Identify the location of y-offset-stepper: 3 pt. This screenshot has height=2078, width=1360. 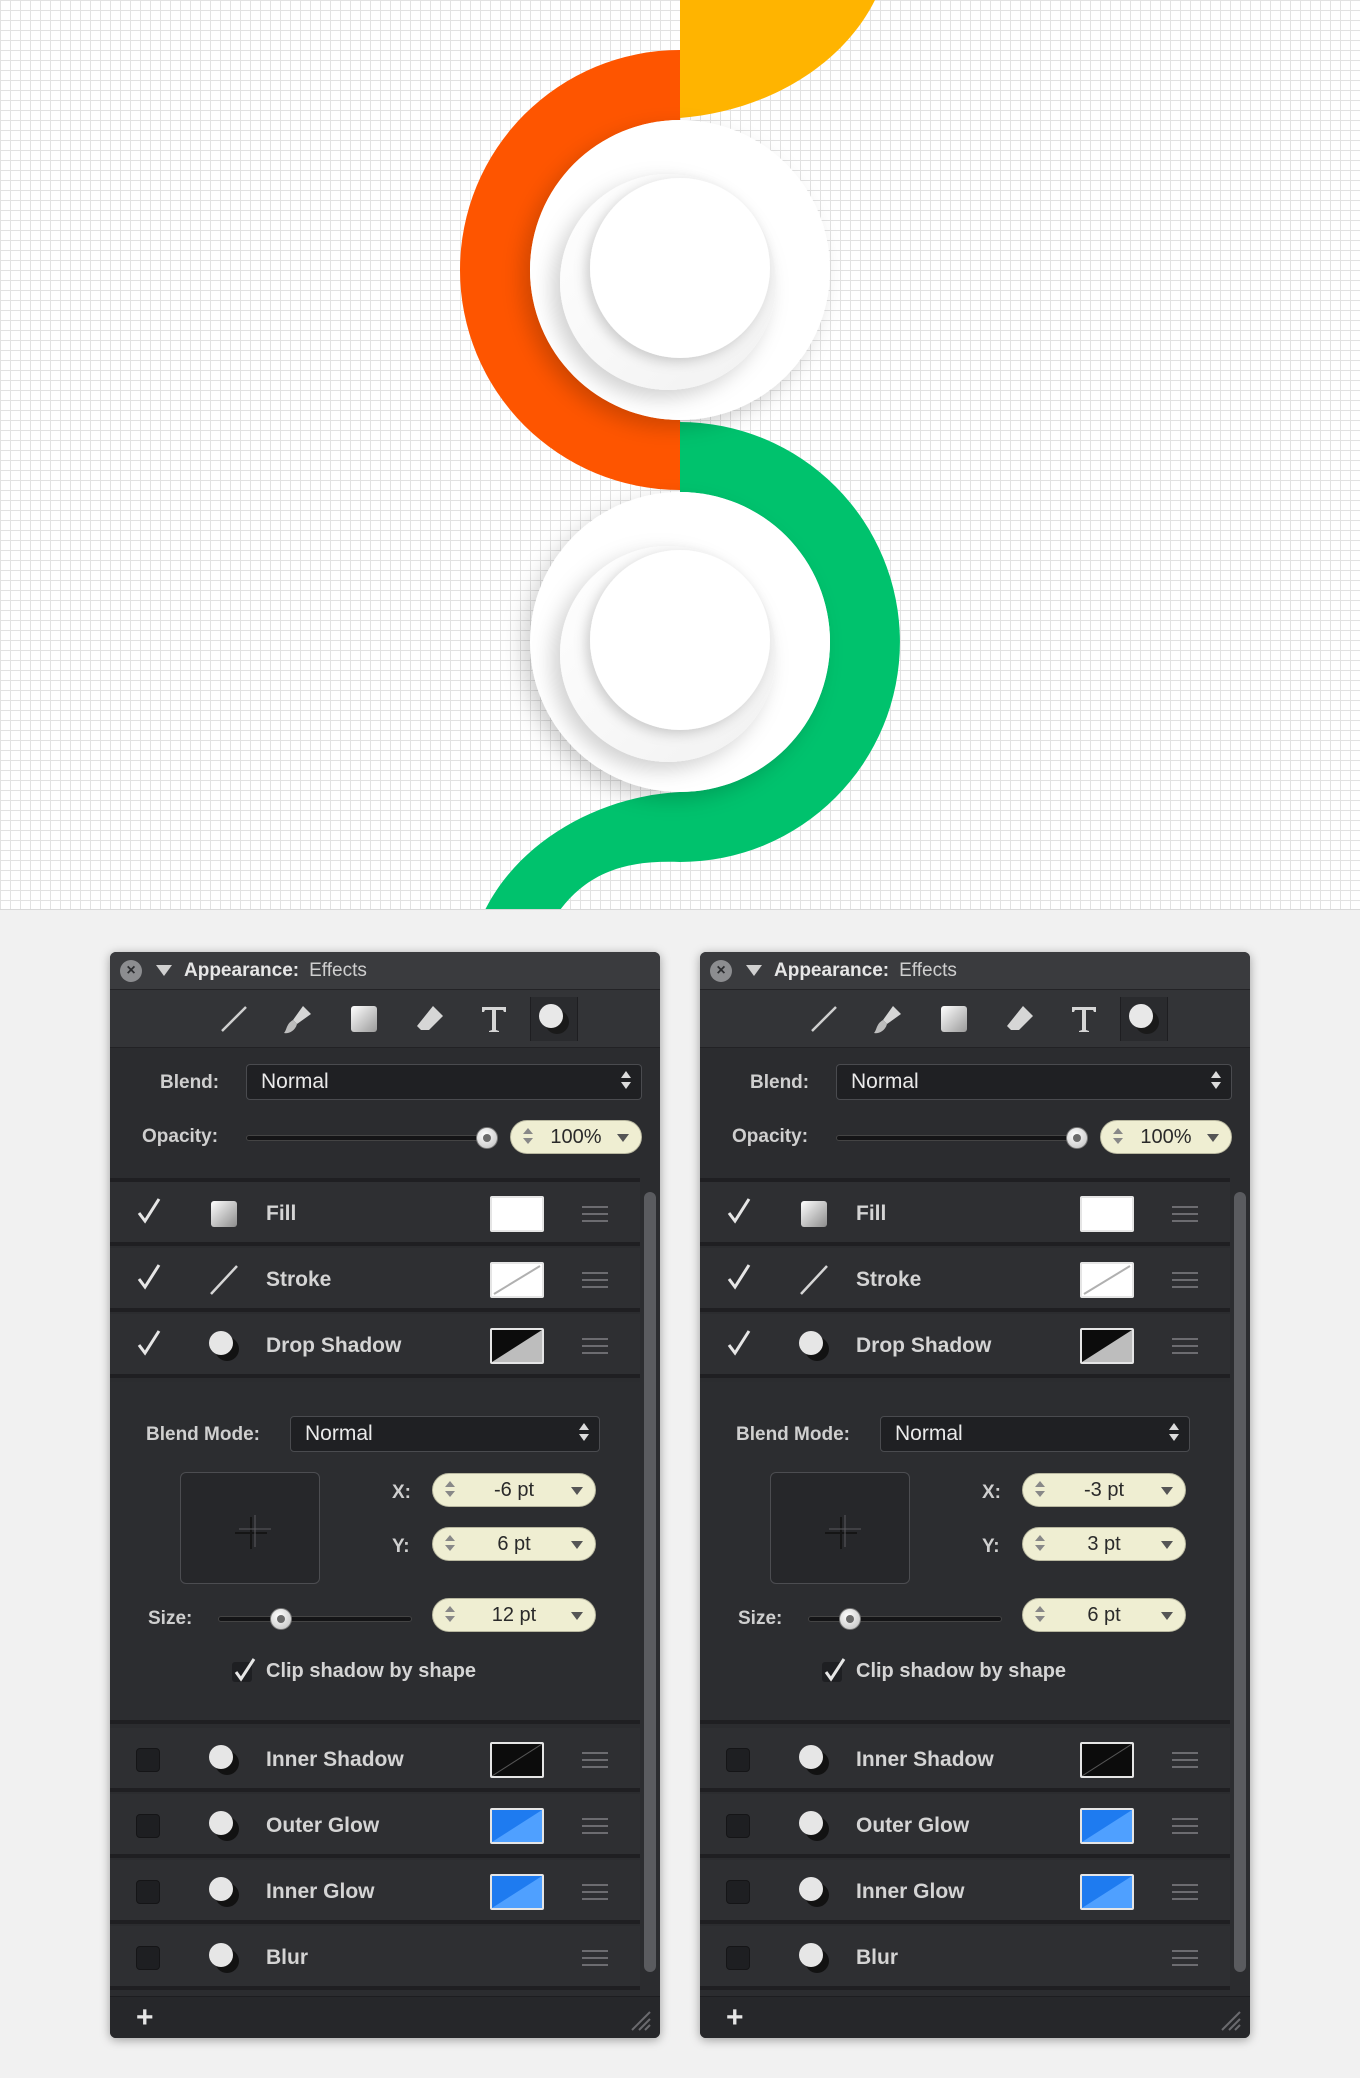
(1104, 1544).